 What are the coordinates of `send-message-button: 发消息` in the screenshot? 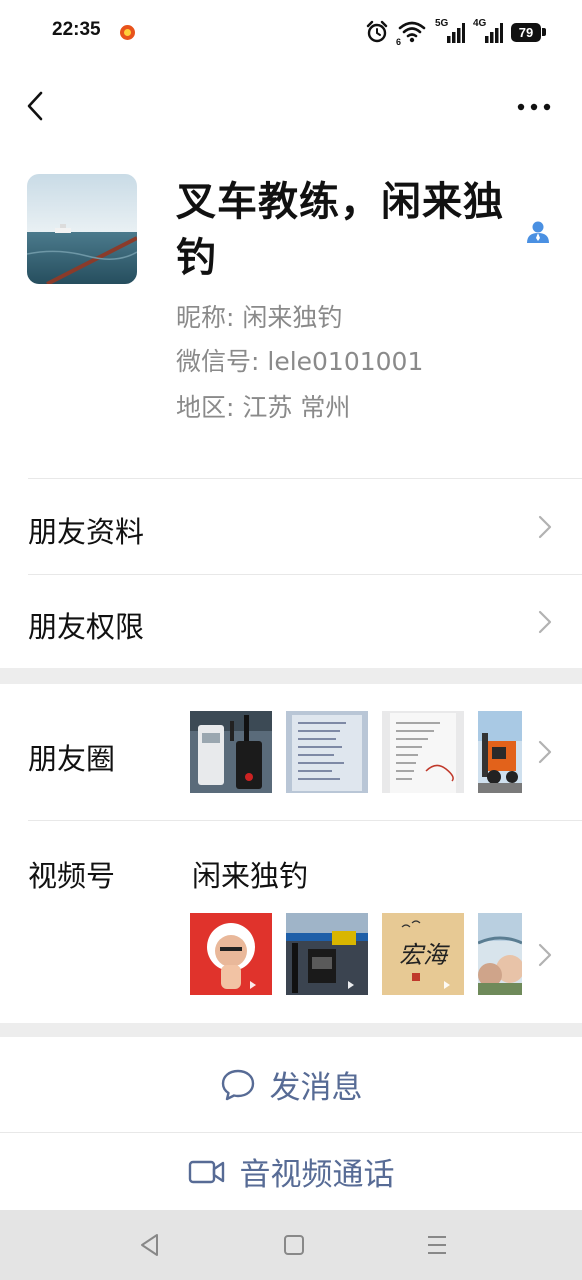 It's located at (291, 1084).